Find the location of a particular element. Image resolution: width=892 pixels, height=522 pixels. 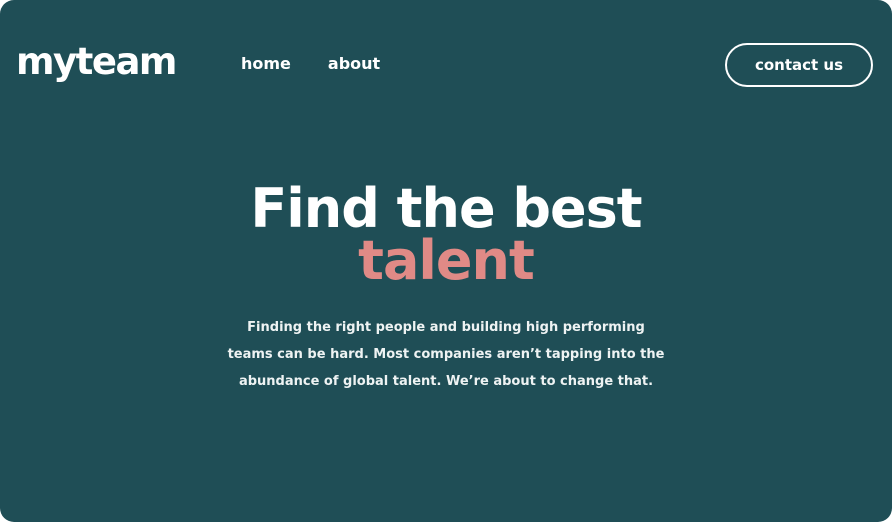

main-nav: home about is located at coordinates (310, 64).